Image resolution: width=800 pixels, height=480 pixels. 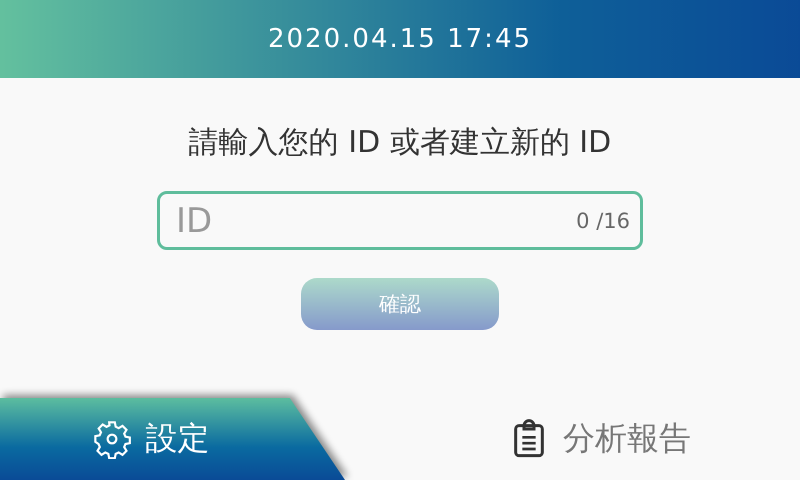 What do you see at coordinates (112, 439) in the screenshot?
I see `settings-icon` at bounding box center [112, 439].